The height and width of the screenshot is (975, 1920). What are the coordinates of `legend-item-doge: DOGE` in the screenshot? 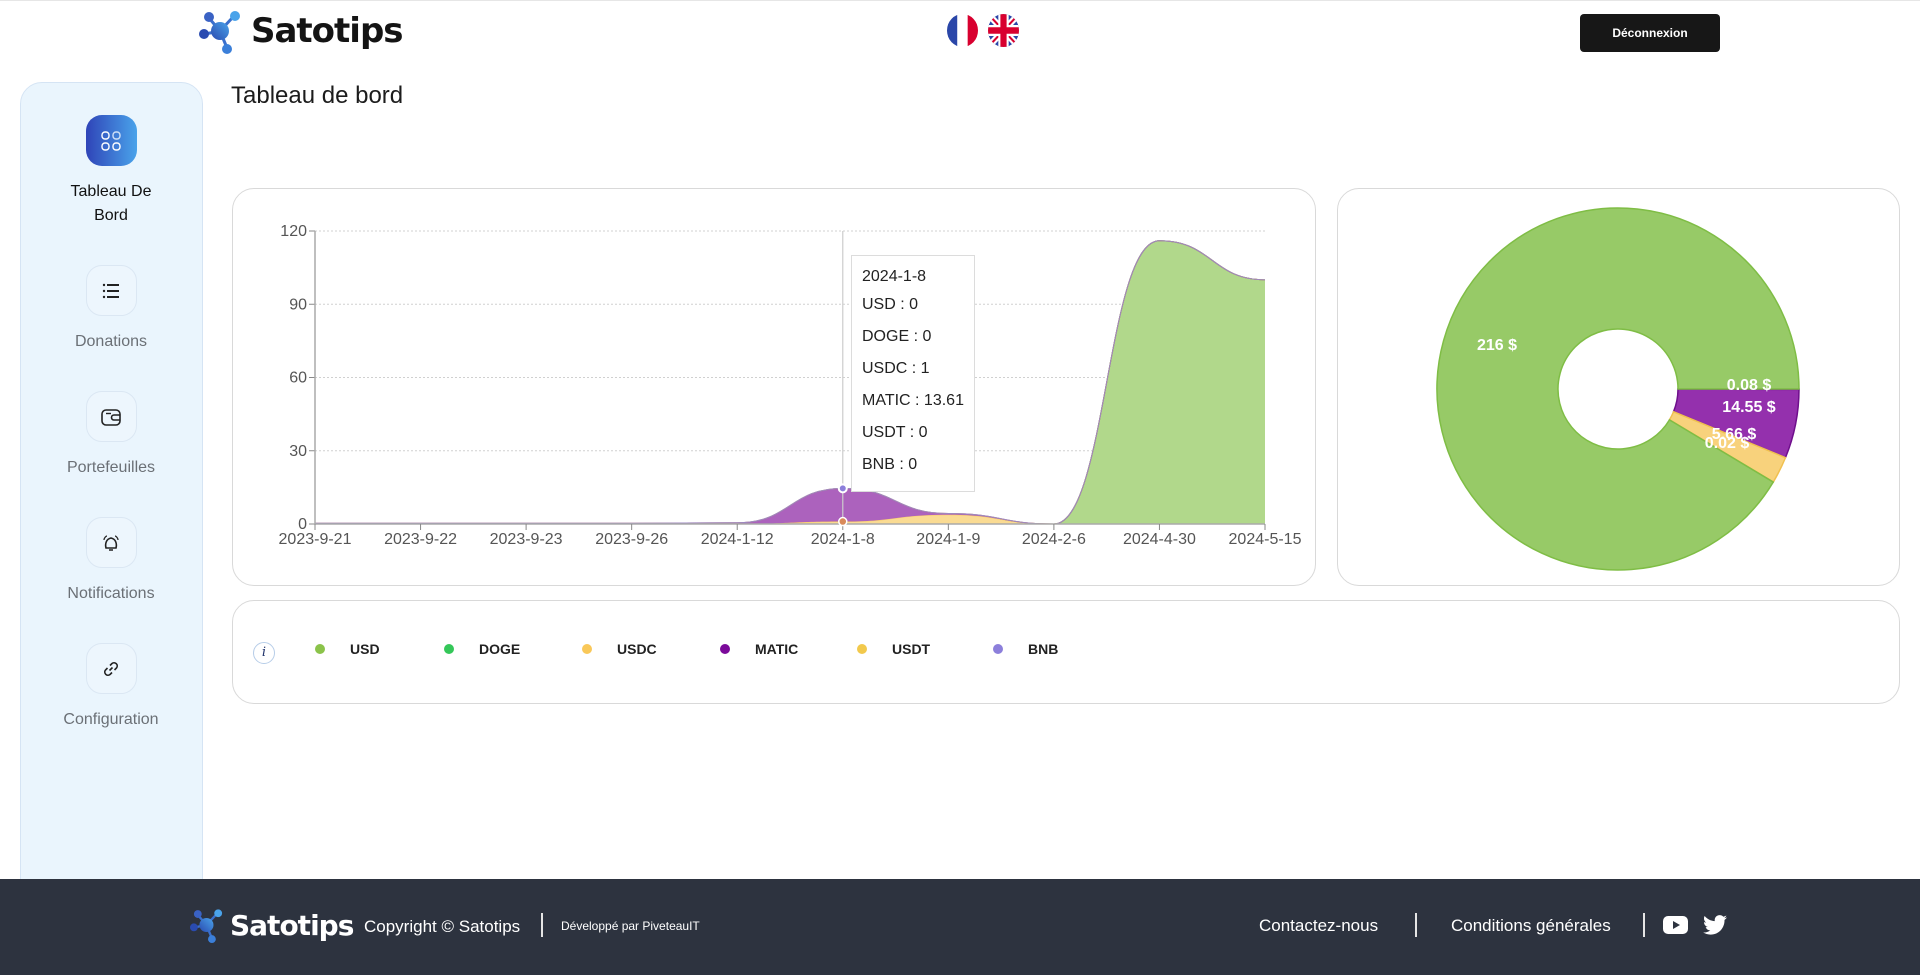 It's located at (482, 649).